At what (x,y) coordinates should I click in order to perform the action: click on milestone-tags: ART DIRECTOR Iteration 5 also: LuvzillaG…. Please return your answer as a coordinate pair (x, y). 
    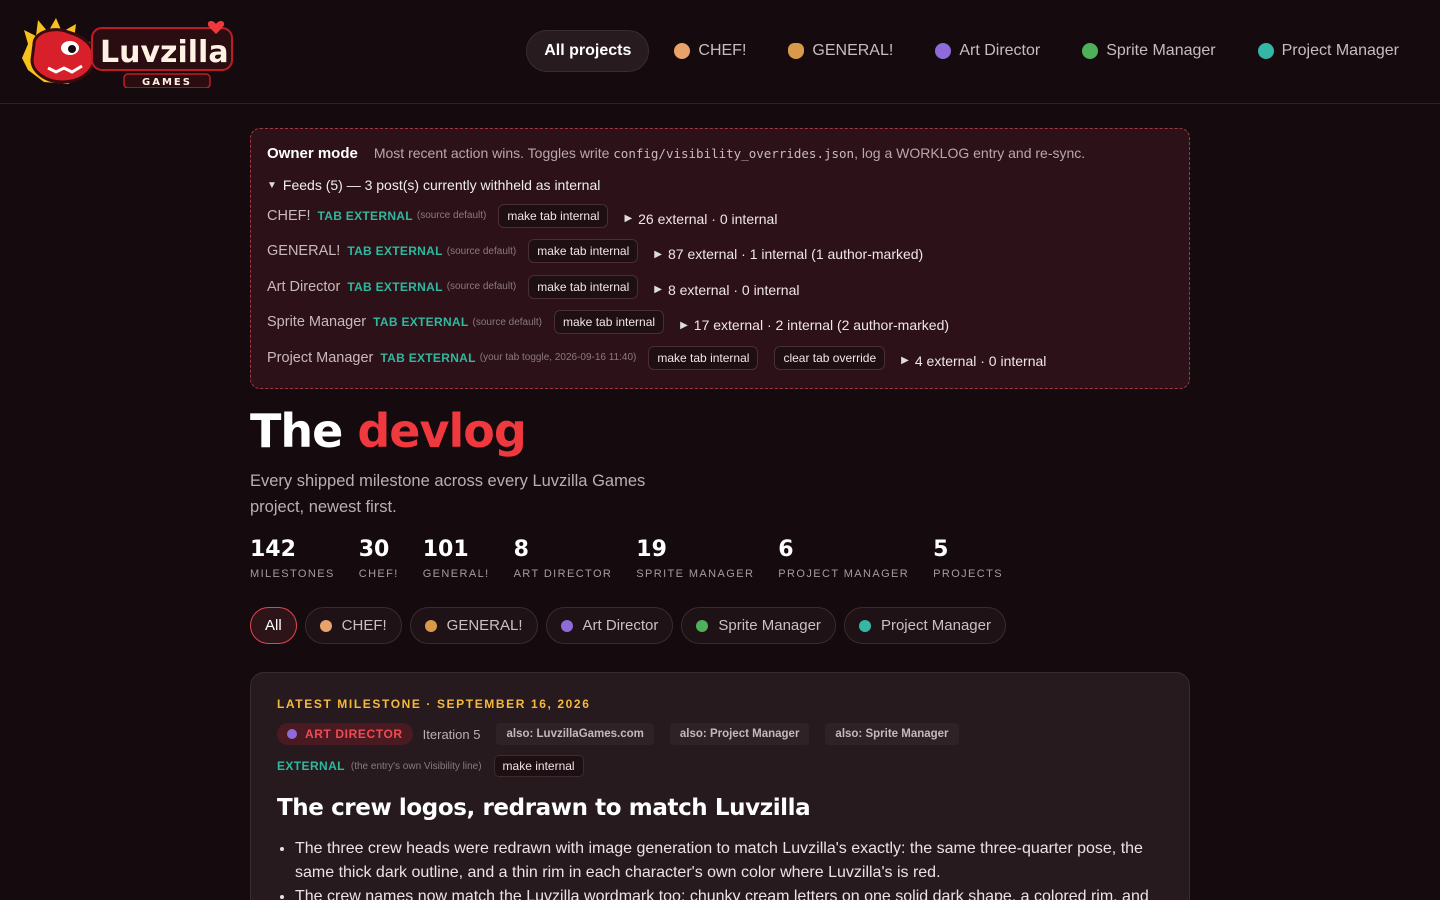
    Looking at the image, I should click on (720, 734).